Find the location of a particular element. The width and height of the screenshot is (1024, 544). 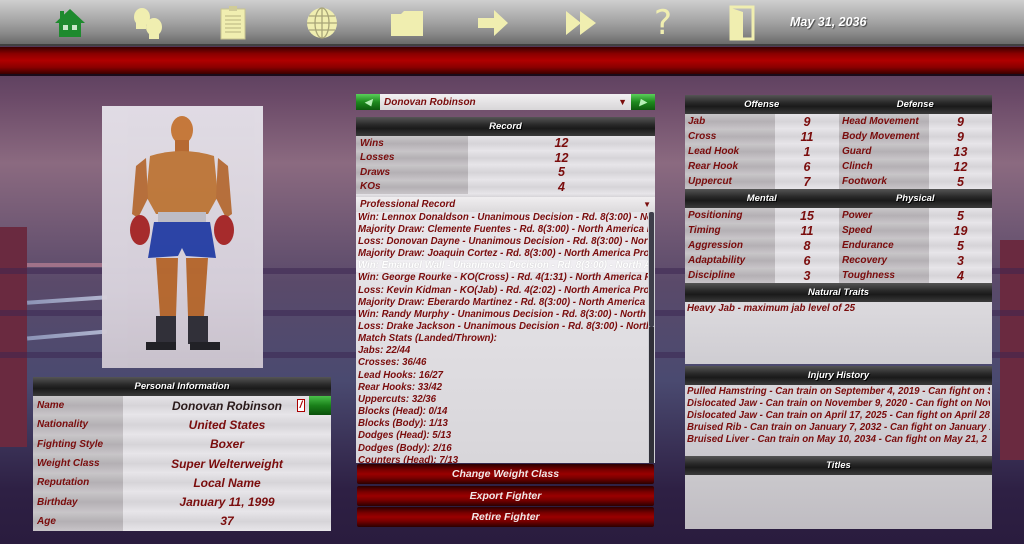

physical-label: Endurance is located at coordinates (884, 245).